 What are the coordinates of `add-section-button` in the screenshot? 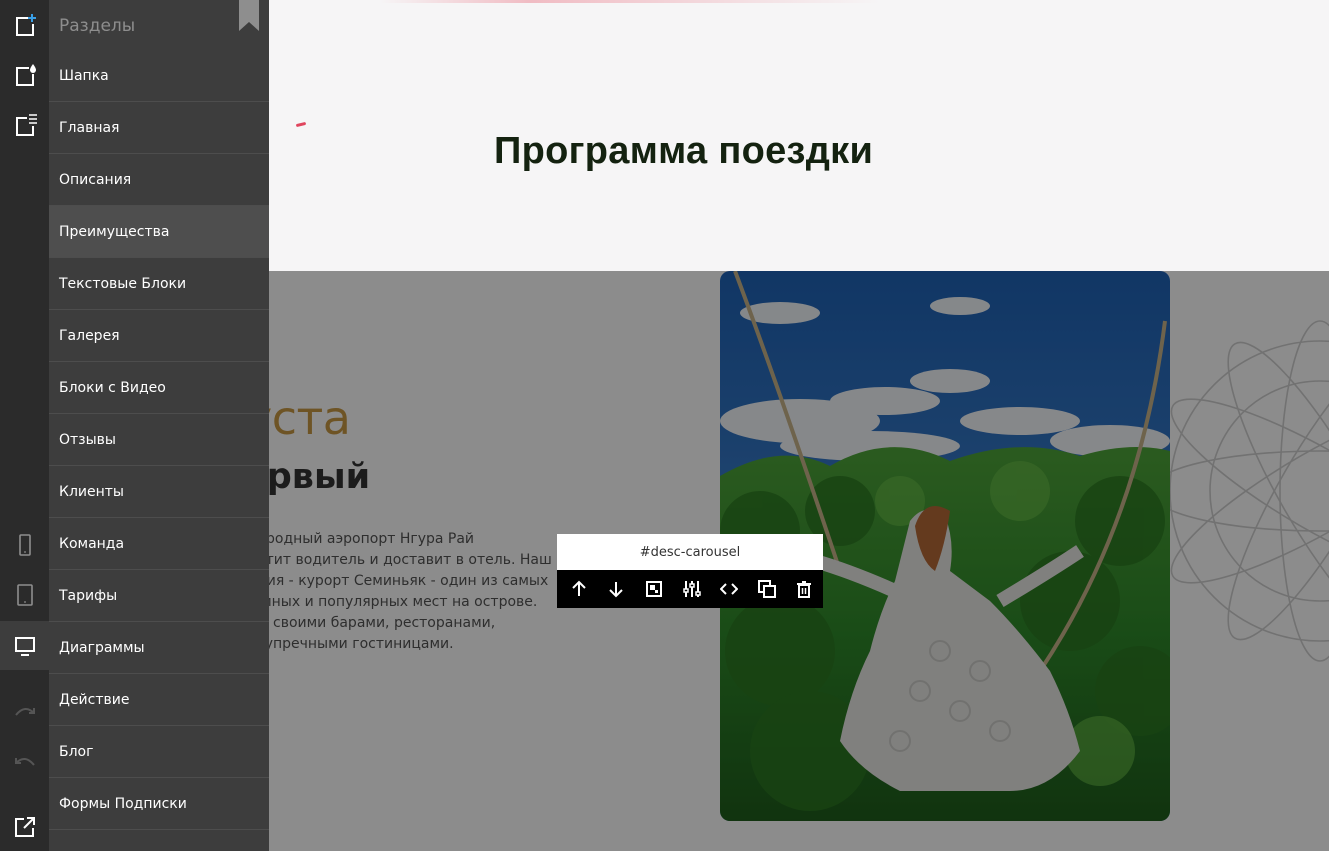 It's located at (24, 24).